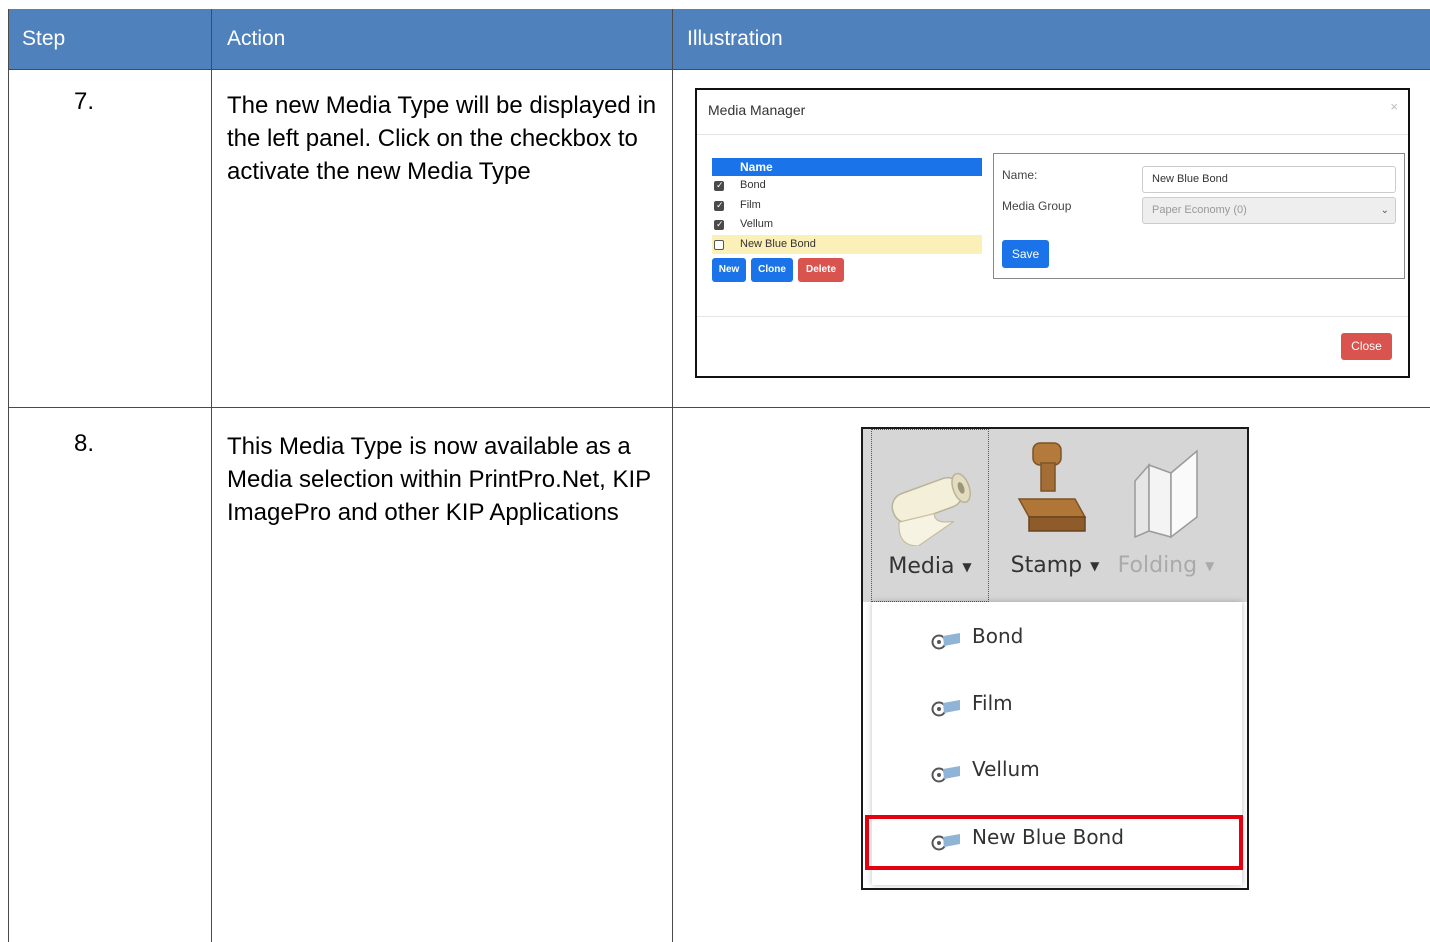  Describe the element at coordinates (847, 186) in the screenshot. I see `list-item: Bond` at that location.